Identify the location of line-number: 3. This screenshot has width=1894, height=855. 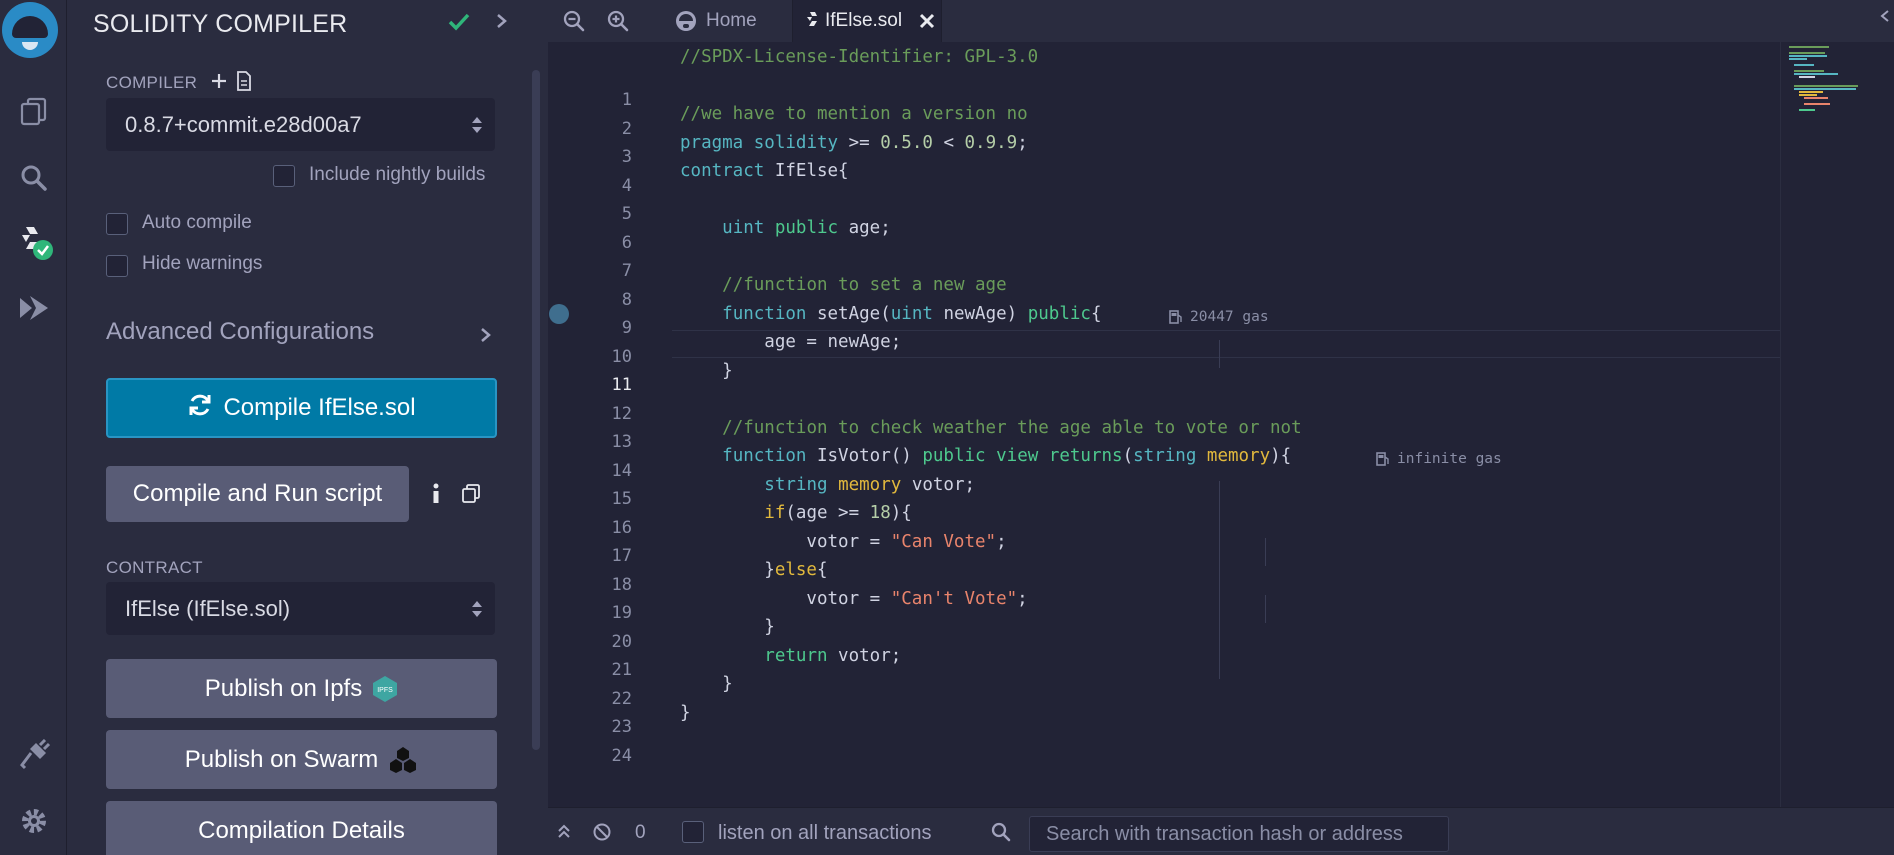
(626, 157).